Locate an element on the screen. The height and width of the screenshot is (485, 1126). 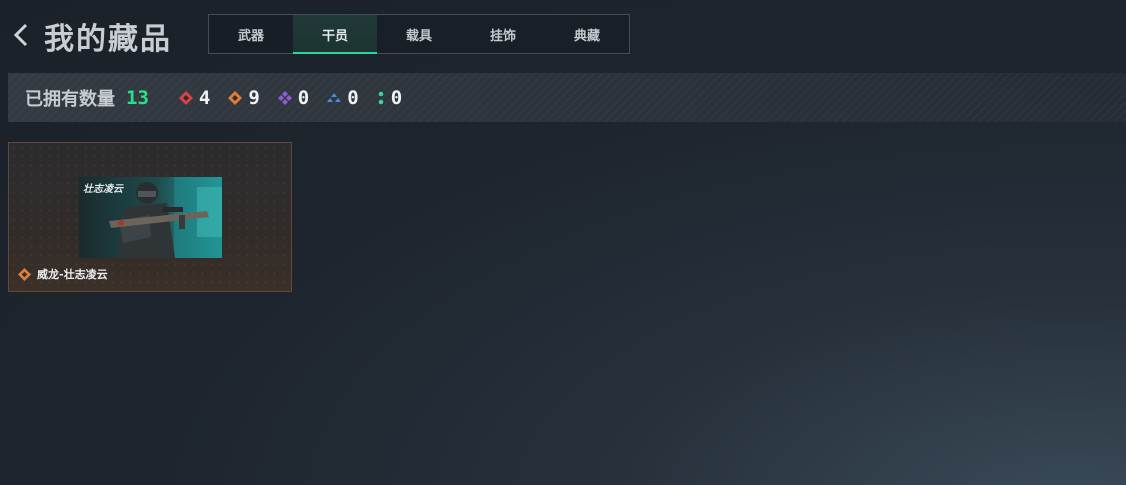
rarity-green-count: 0 is located at coordinates (396, 97).